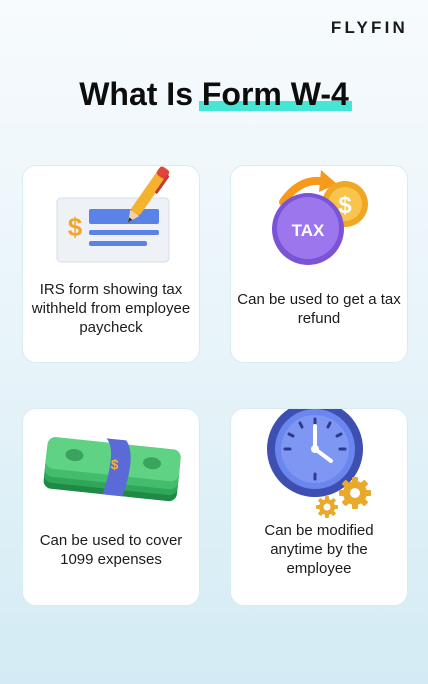 The width and height of the screenshot is (428, 684). What do you see at coordinates (319, 463) in the screenshot?
I see `clock-gears-icon` at bounding box center [319, 463].